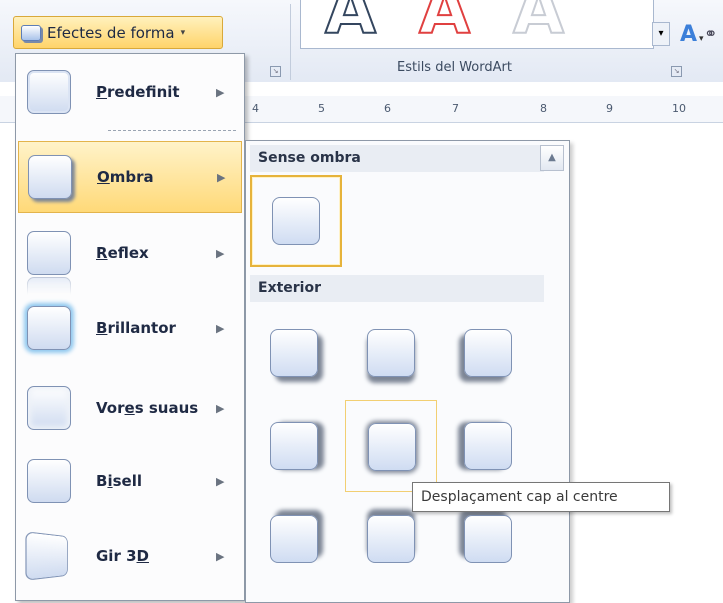 This screenshot has height=603, width=723. I want to click on menu-item-reflection: Reflex ▶, so click(130, 253).